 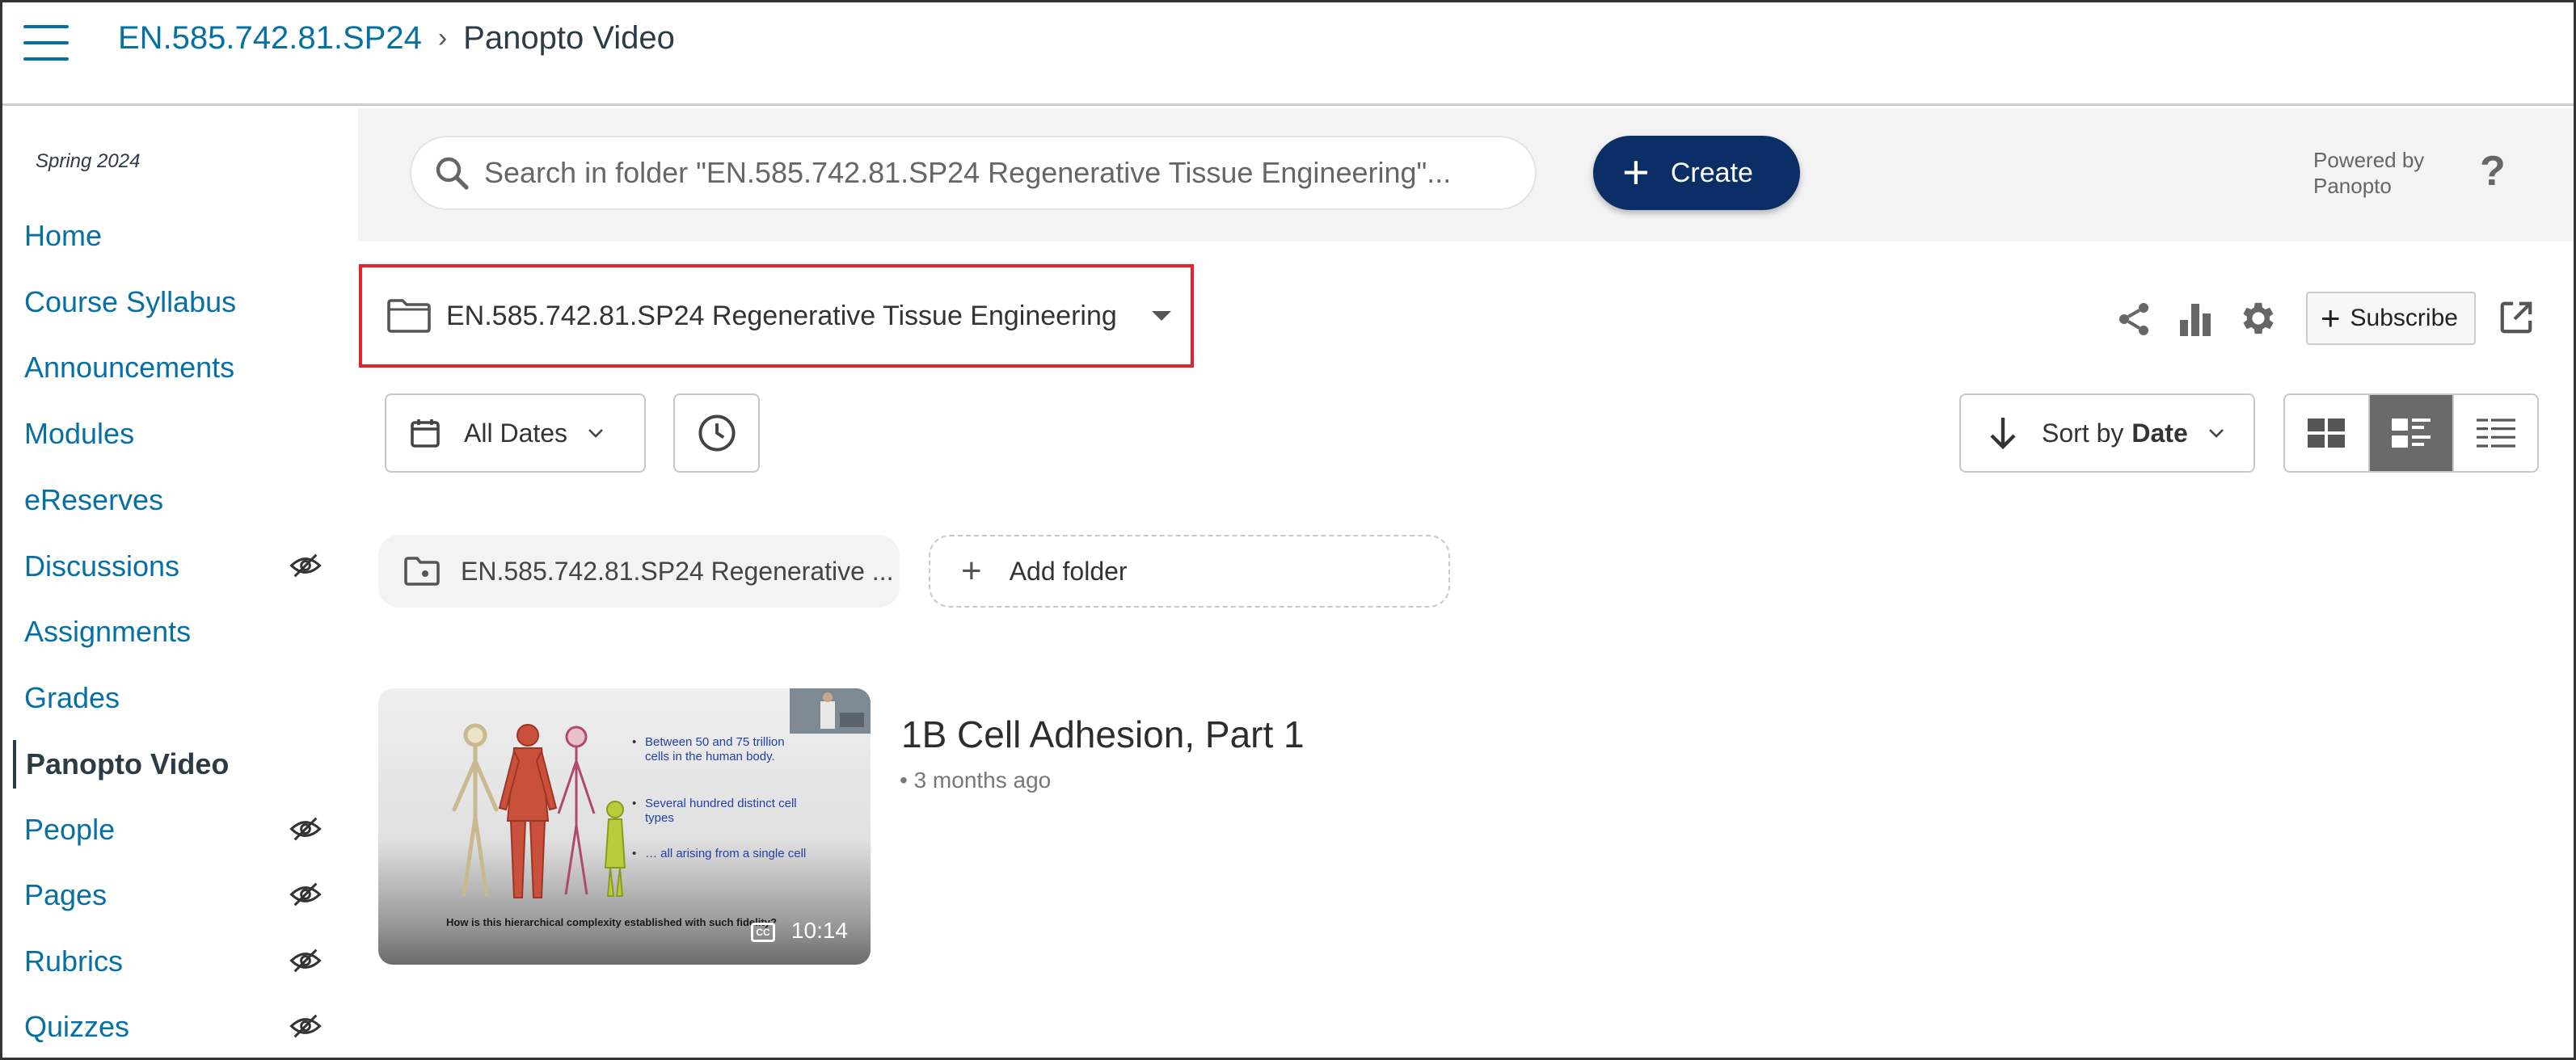 I want to click on nav-item-course-syllabus: Course Syllabus, so click(x=186, y=302).